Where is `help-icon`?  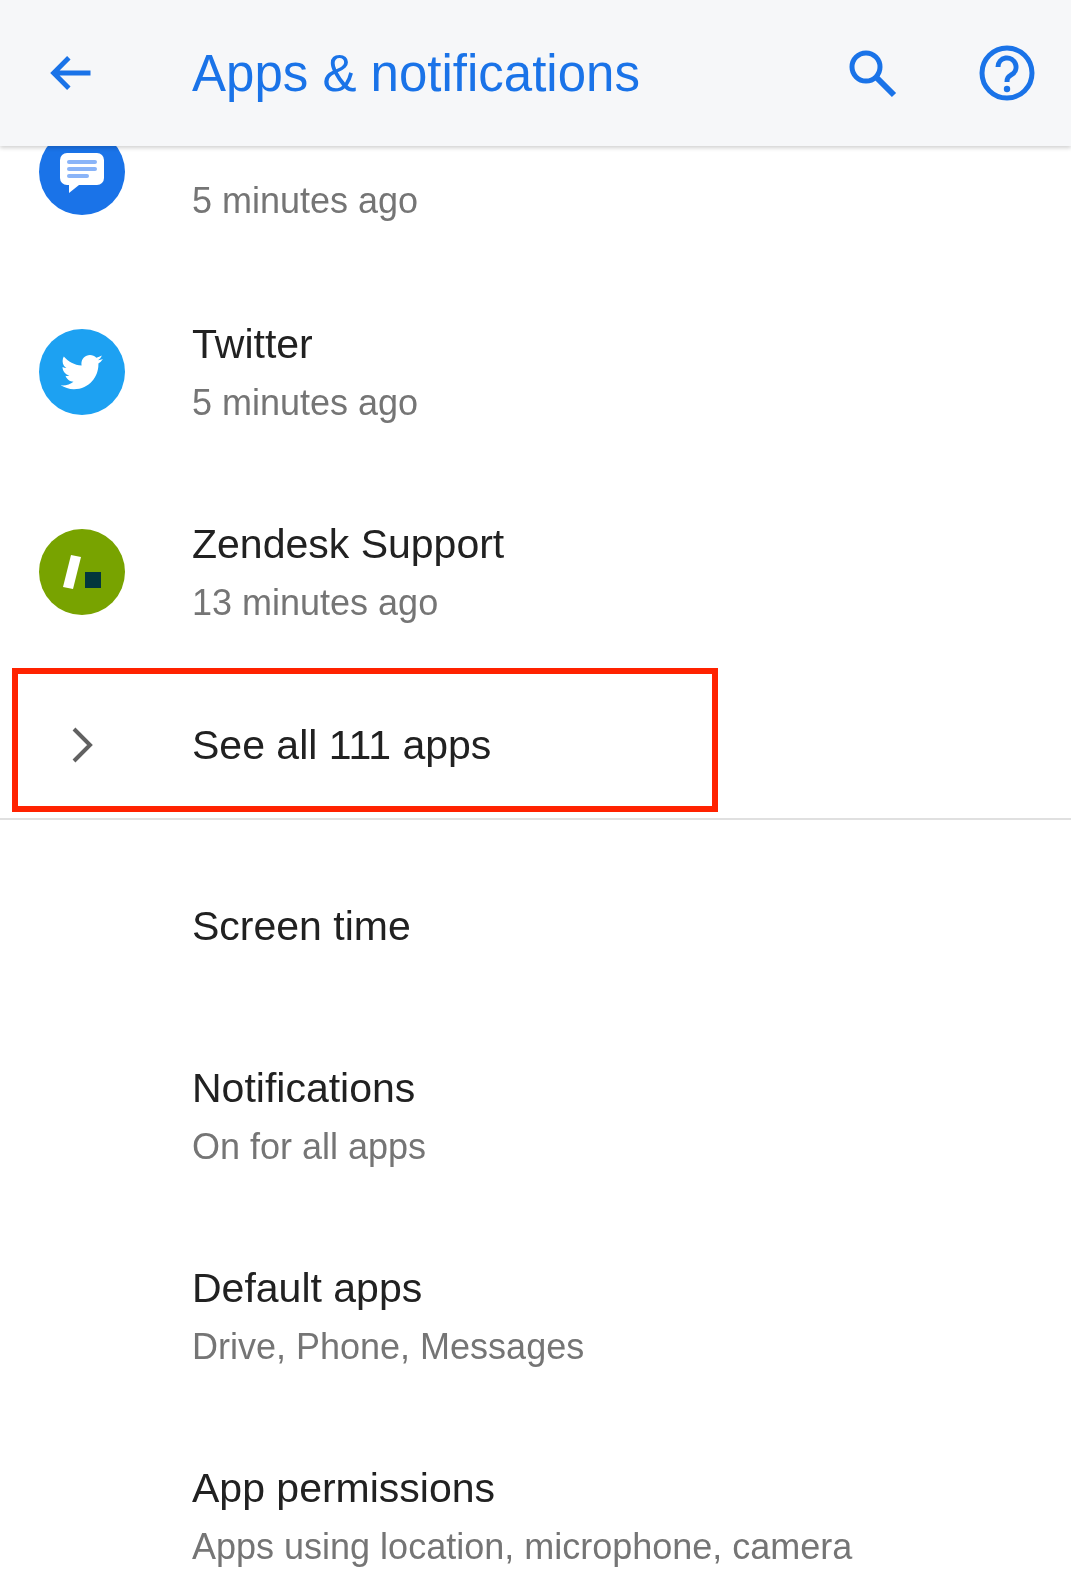
help-icon is located at coordinates (1007, 73).